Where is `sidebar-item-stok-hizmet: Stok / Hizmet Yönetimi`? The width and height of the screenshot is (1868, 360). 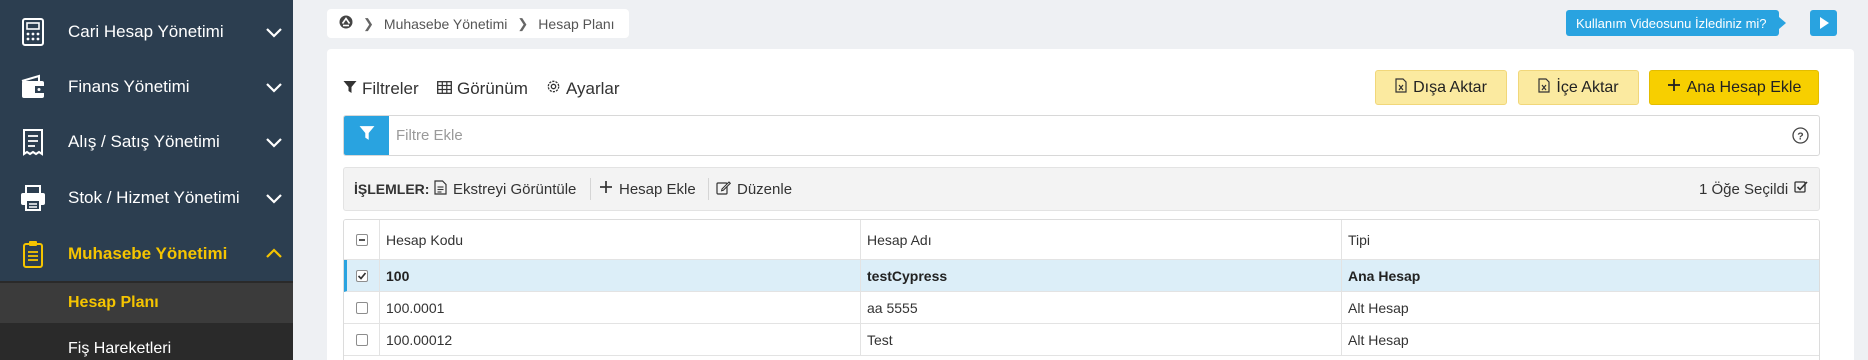 sidebar-item-stok-hizmet: Stok / Hizmet Yönetimi is located at coordinates (146, 197).